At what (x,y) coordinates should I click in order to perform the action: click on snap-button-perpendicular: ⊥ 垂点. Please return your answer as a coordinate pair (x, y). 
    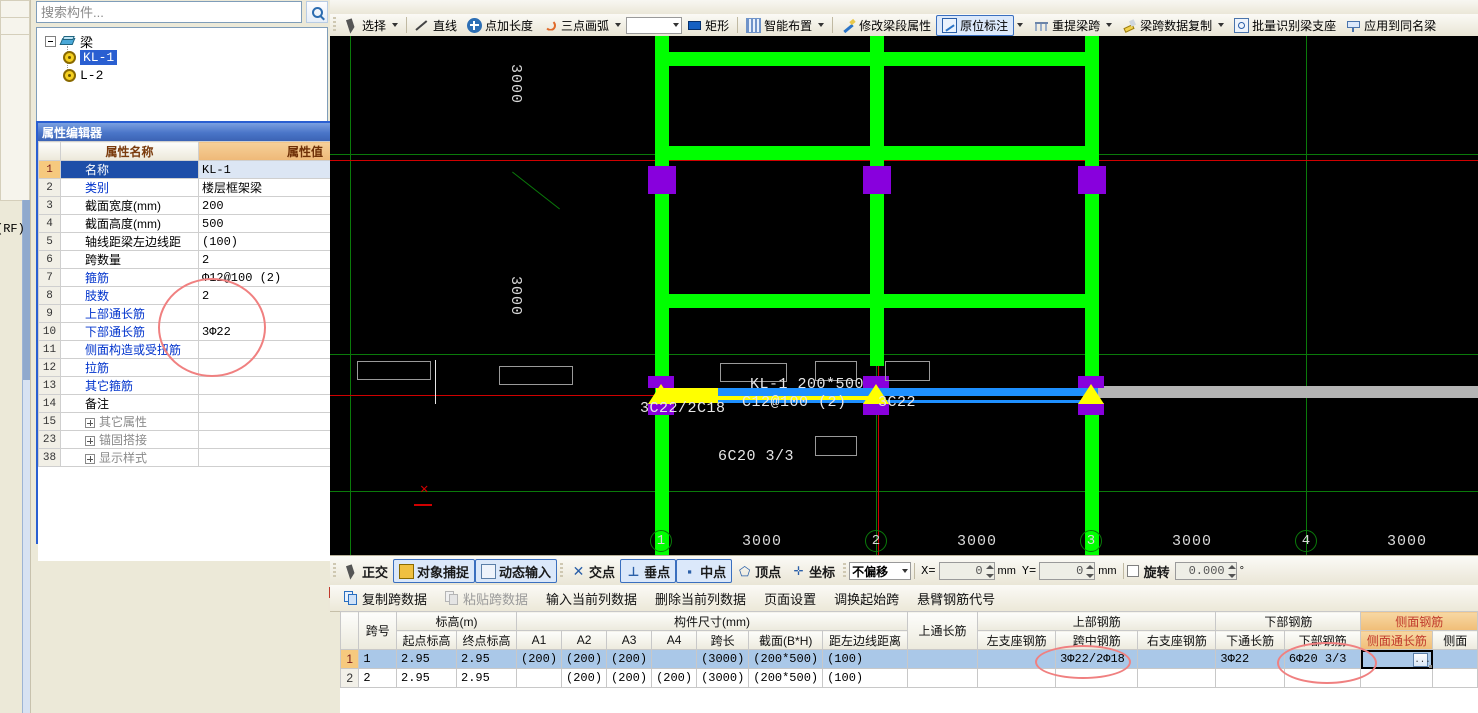
    Looking at the image, I should click on (648, 571).